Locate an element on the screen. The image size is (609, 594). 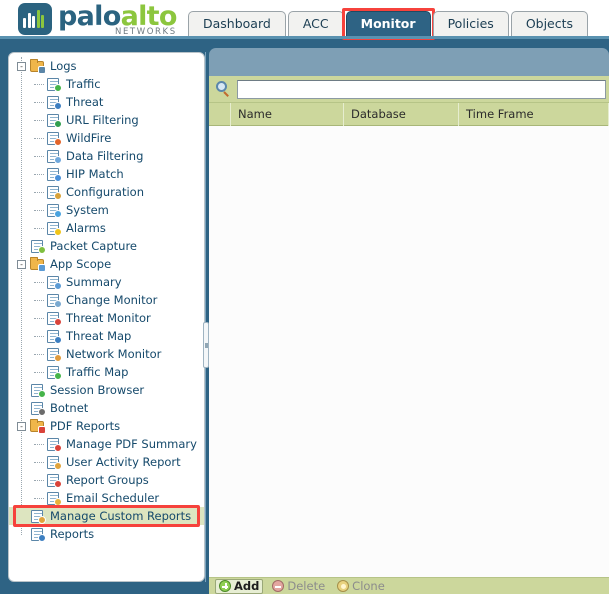
sidebar-item-label: Threat Monitor is located at coordinates (108, 318).